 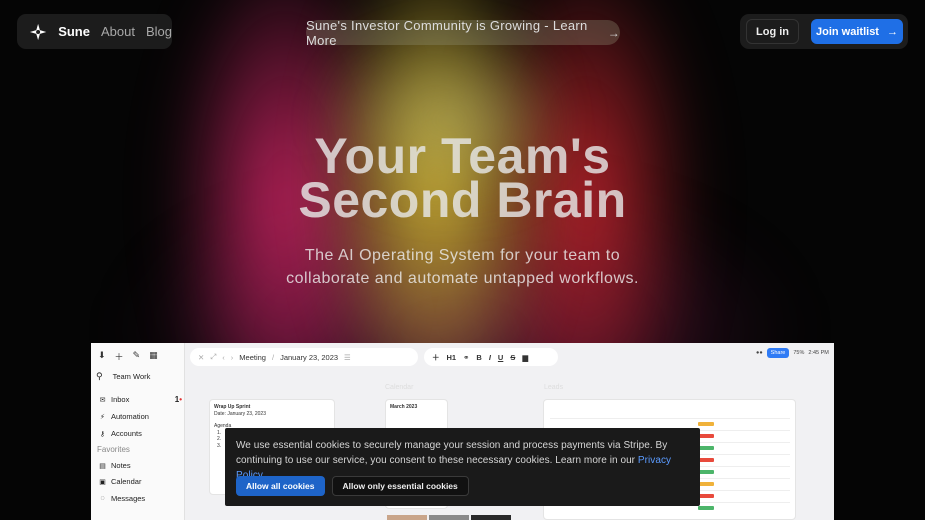 What do you see at coordinates (102, 434) in the screenshot?
I see `key-icon: ⚷` at bounding box center [102, 434].